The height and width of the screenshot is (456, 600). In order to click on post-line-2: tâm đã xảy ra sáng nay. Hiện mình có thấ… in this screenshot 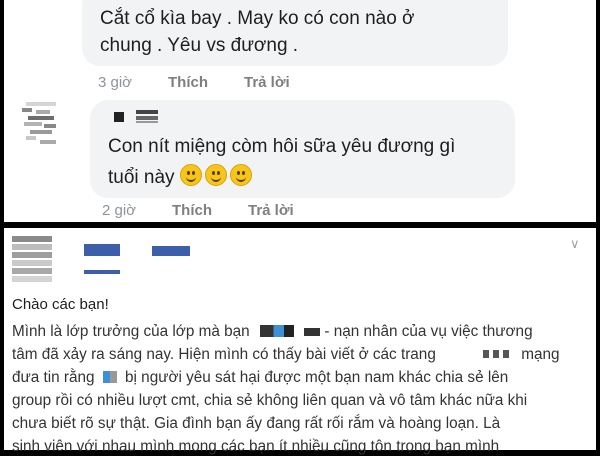, I will do `click(224, 354)`.